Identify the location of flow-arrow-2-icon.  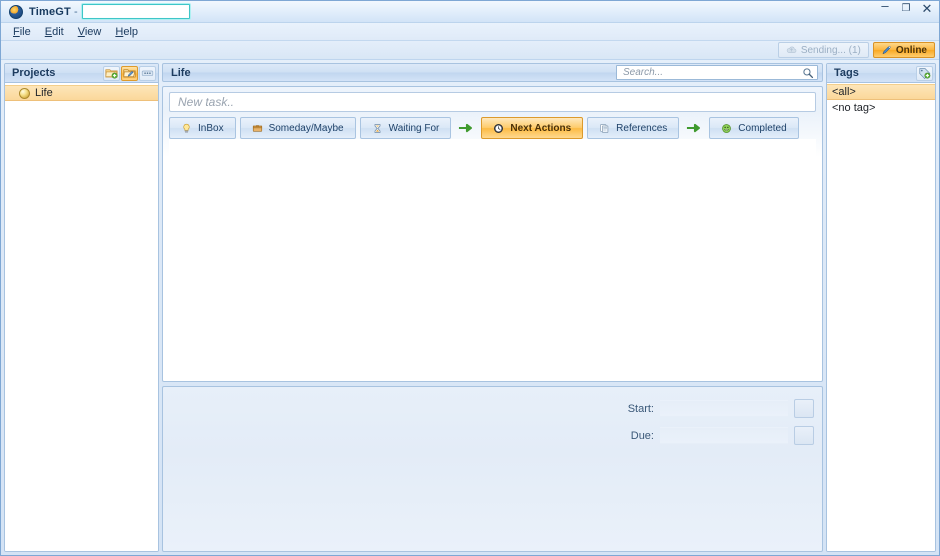
(694, 128).